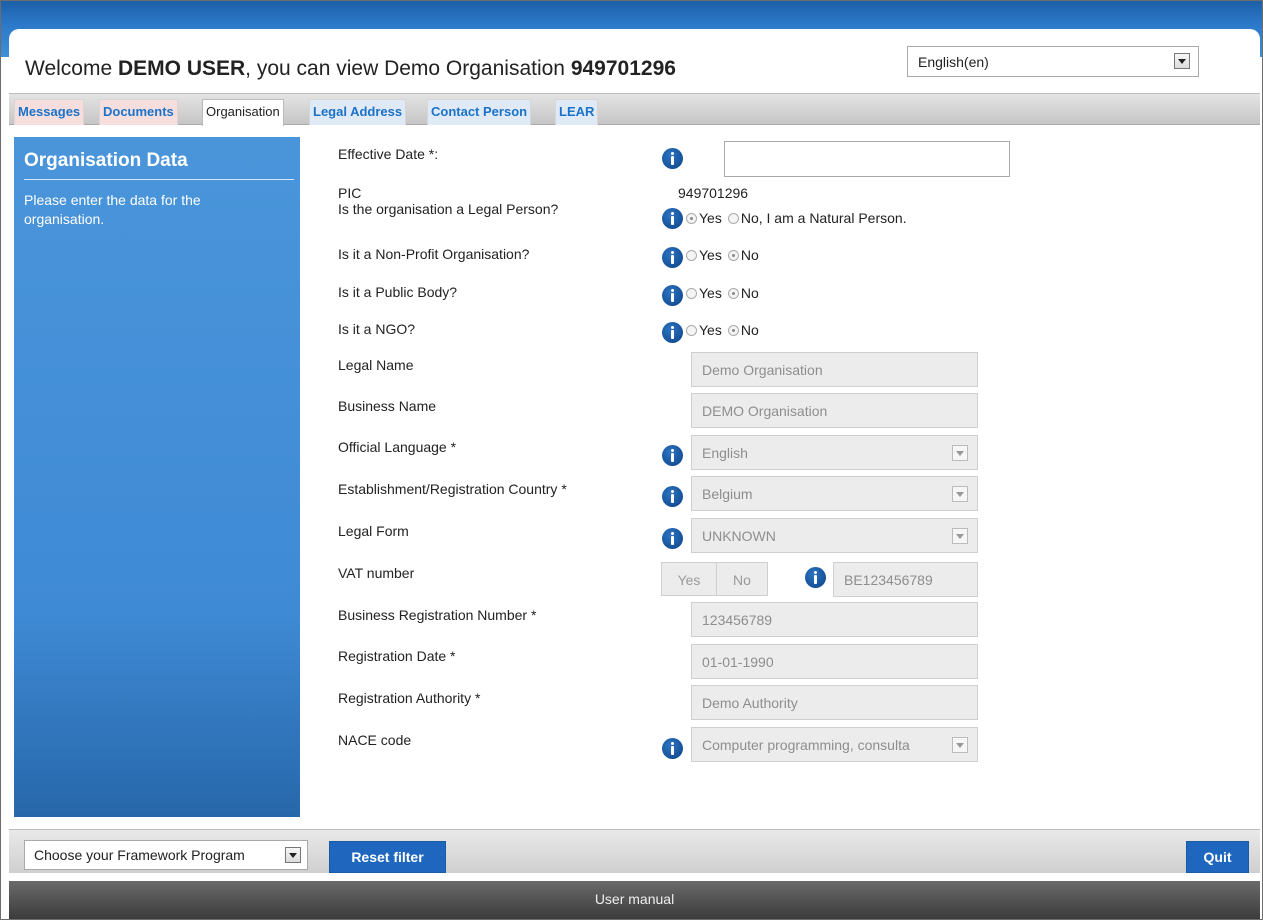 The image size is (1263, 920). What do you see at coordinates (376, 573) in the screenshot?
I see `vat-label: VAT number` at bounding box center [376, 573].